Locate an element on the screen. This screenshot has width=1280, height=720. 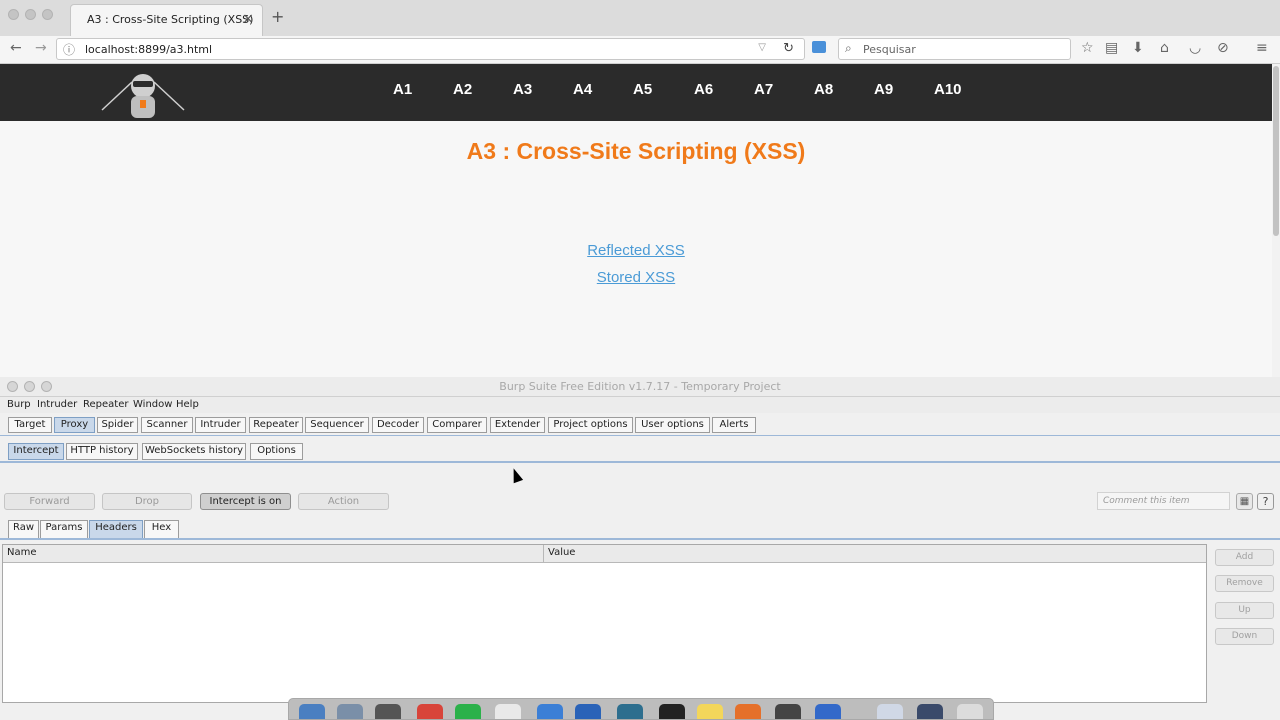
app-icon-dark-blue is located at coordinates (828, 711).